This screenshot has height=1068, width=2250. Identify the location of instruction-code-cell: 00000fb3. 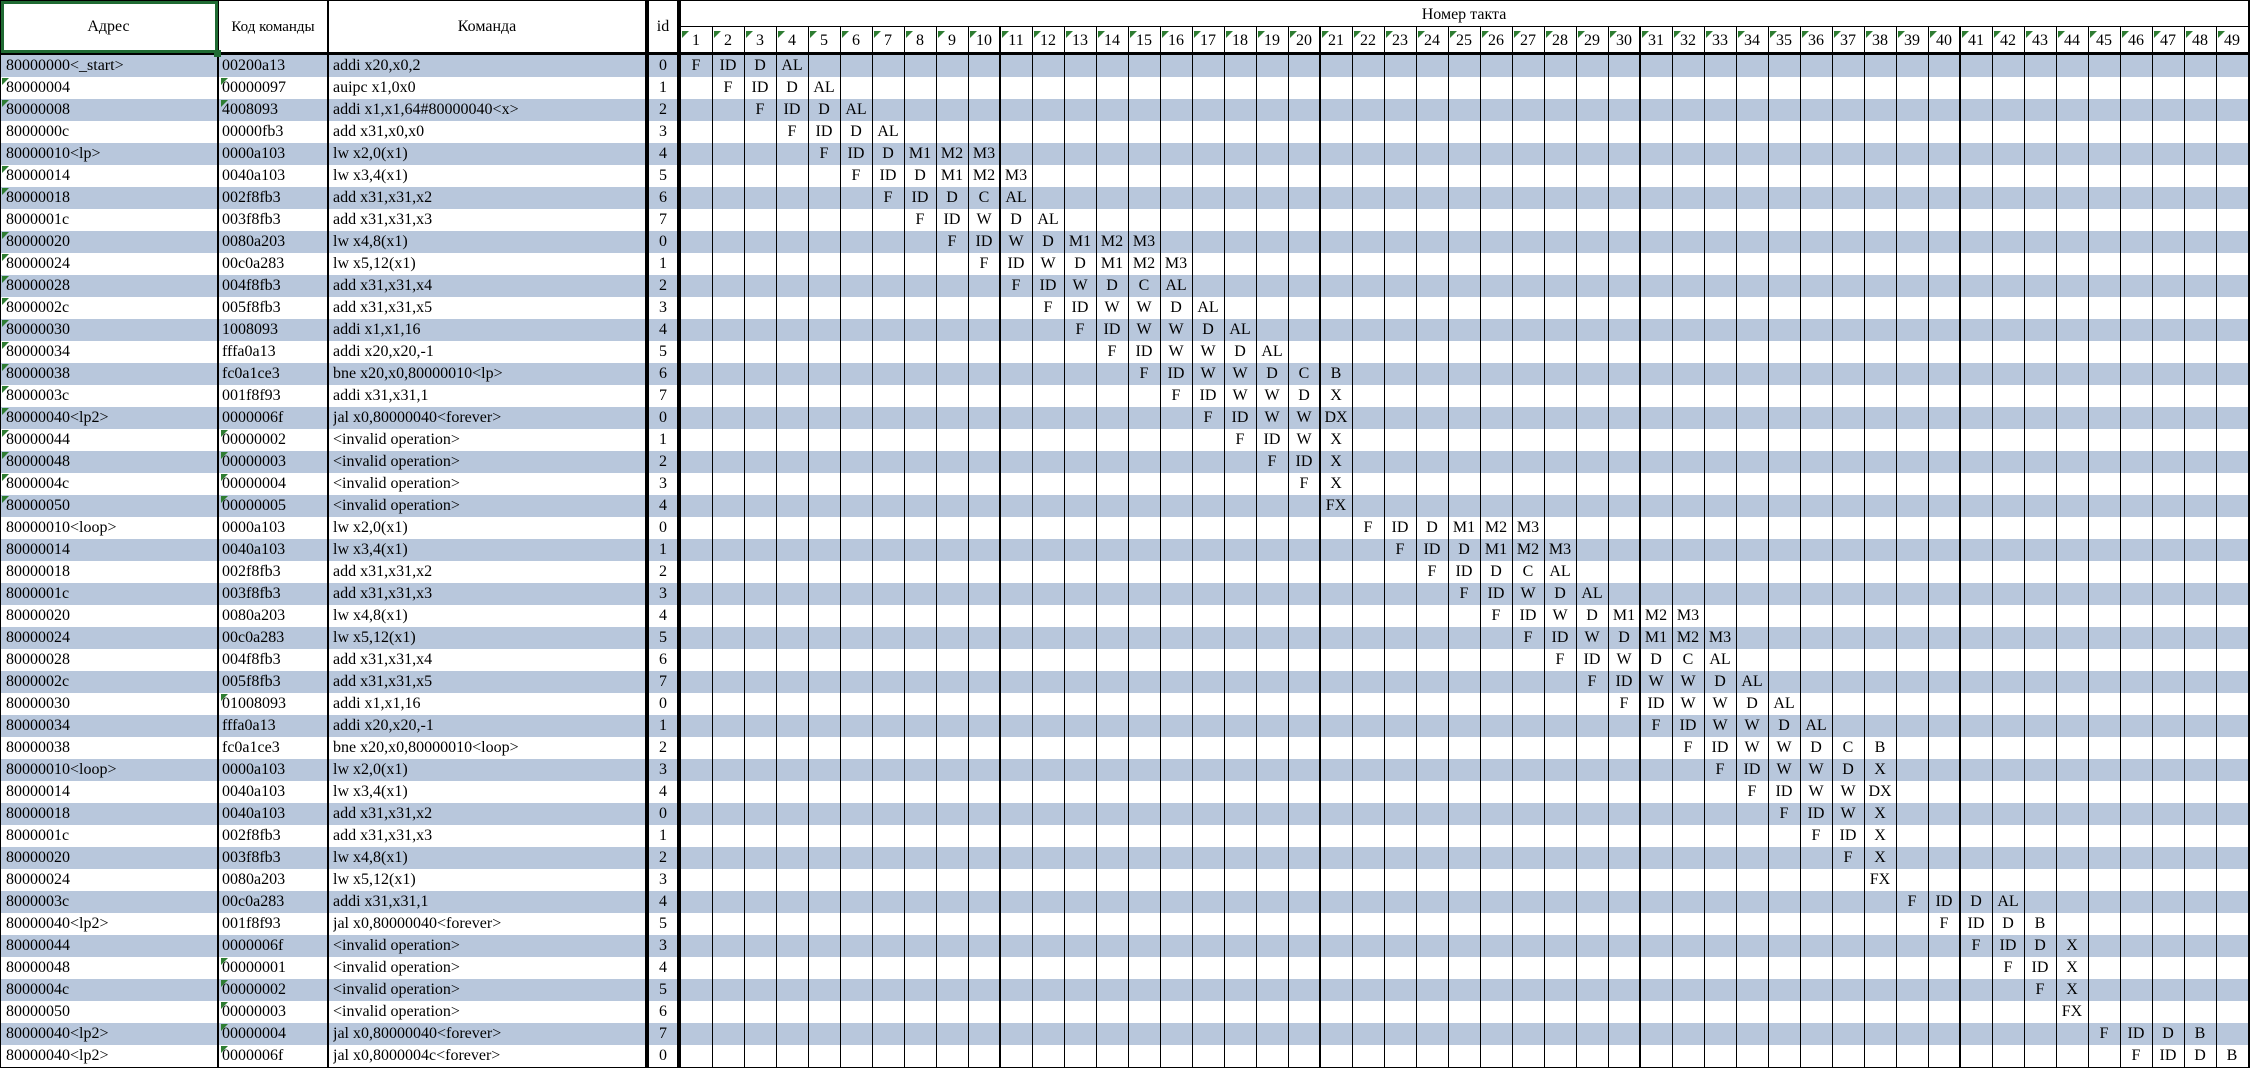
(274, 132).